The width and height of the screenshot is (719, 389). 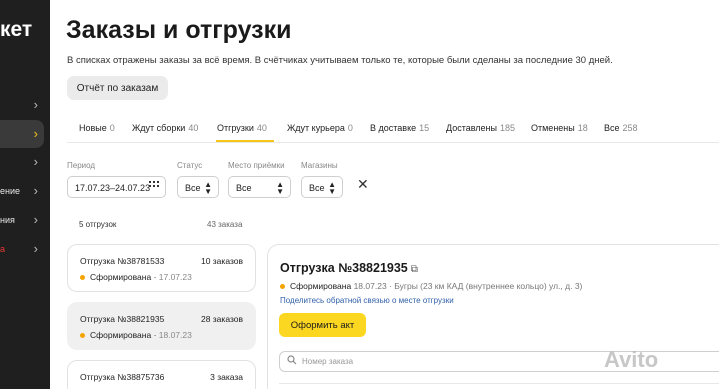 I want to click on active-tab-indicator, so click(x=245, y=141).